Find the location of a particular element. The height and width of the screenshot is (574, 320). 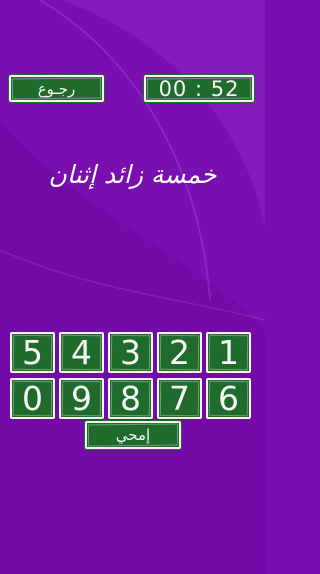

key-3: 3 is located at coordinates (130, 352).